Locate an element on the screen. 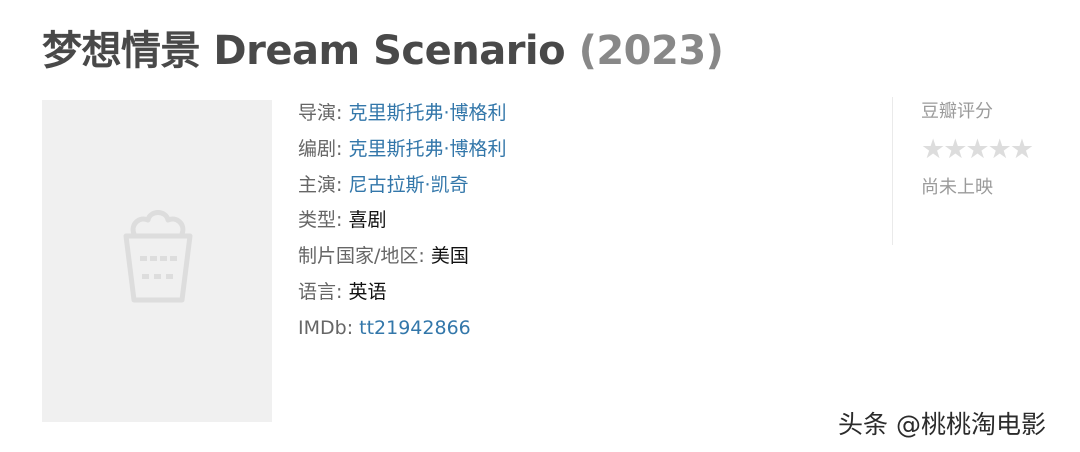 The width and height of the screenshot is (1080, 452). watermark: 头条 @桃桃淘电影 is located at coordinates (942, 424).